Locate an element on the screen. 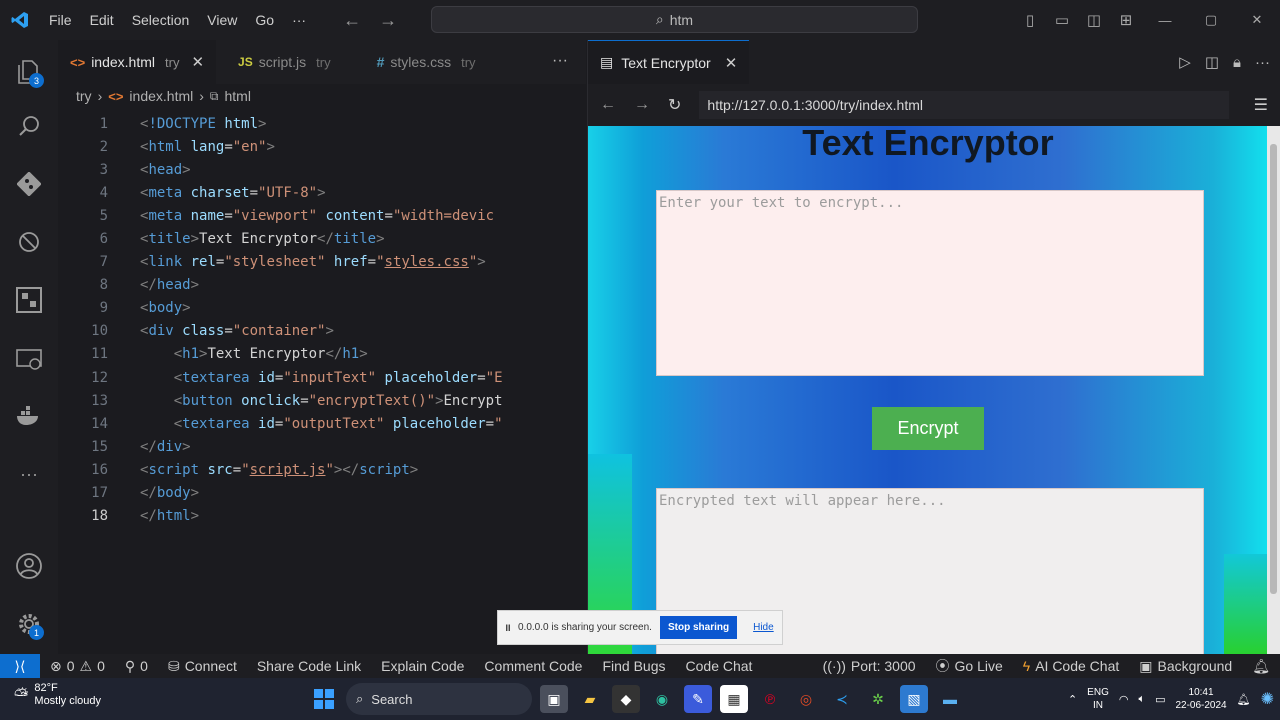 The width and height of the screenshot is (1280, 720). breadcrumb-folder: try is located at coordinates (84, 96).